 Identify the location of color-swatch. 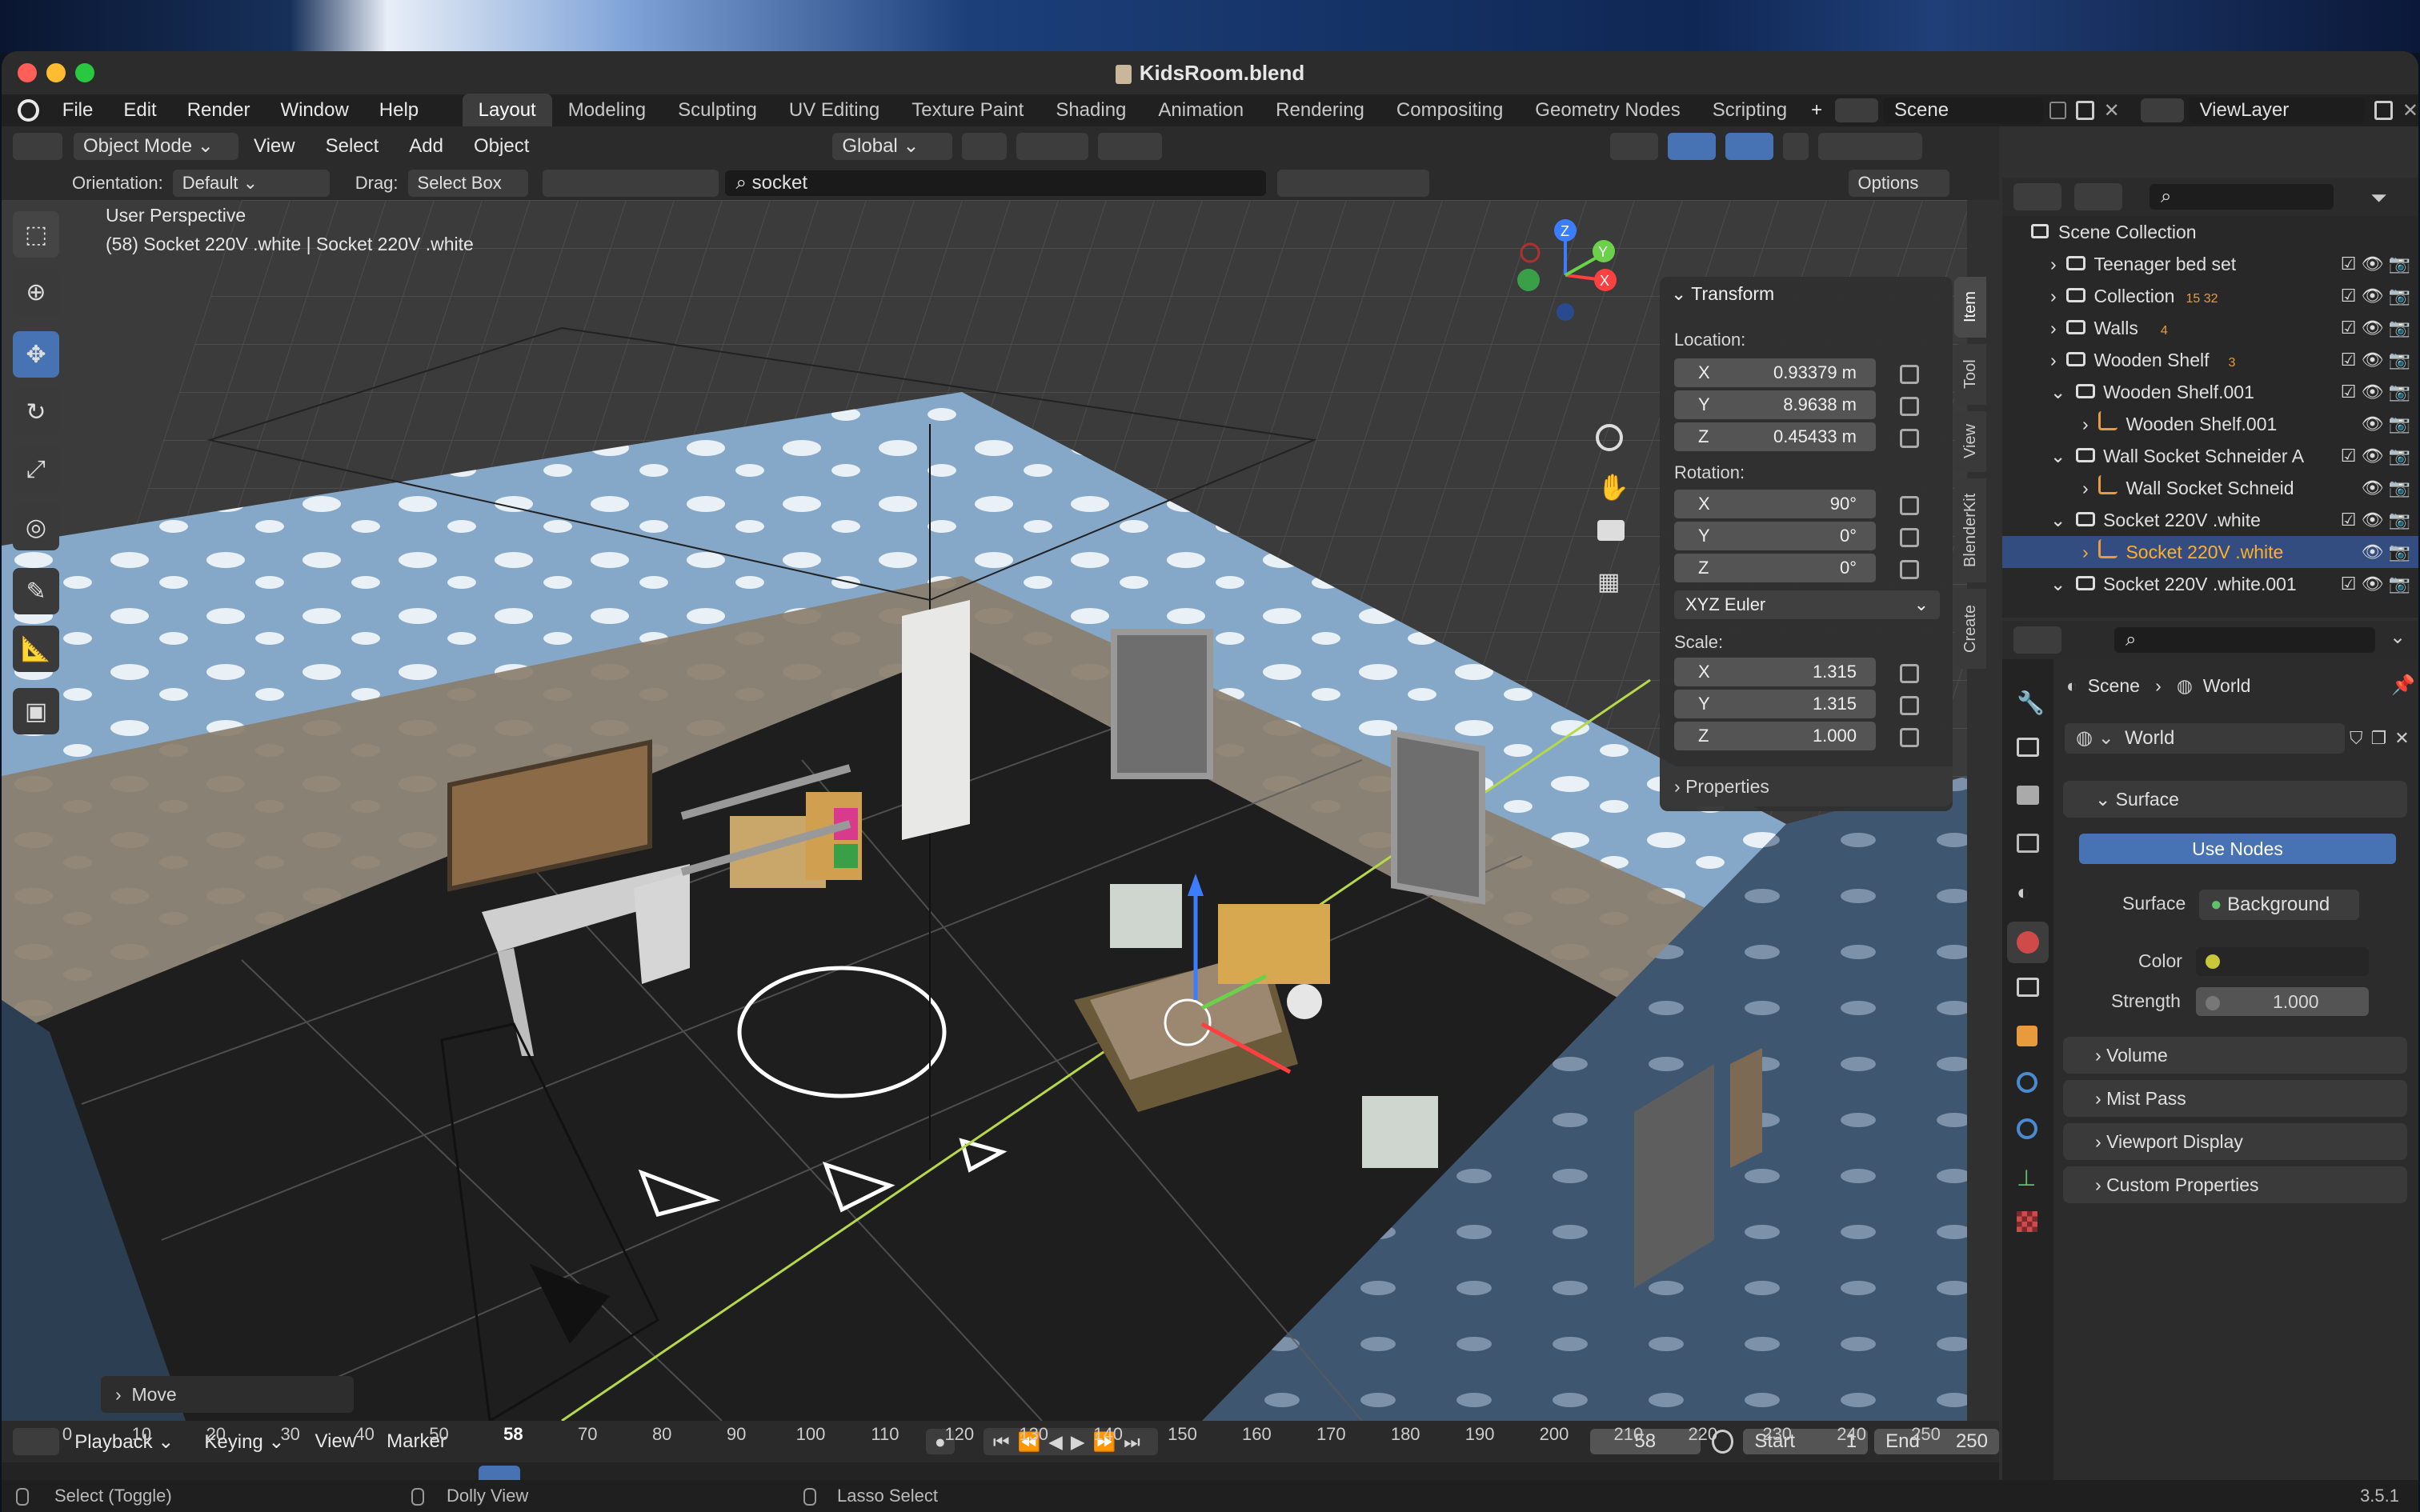
(2282, 961).